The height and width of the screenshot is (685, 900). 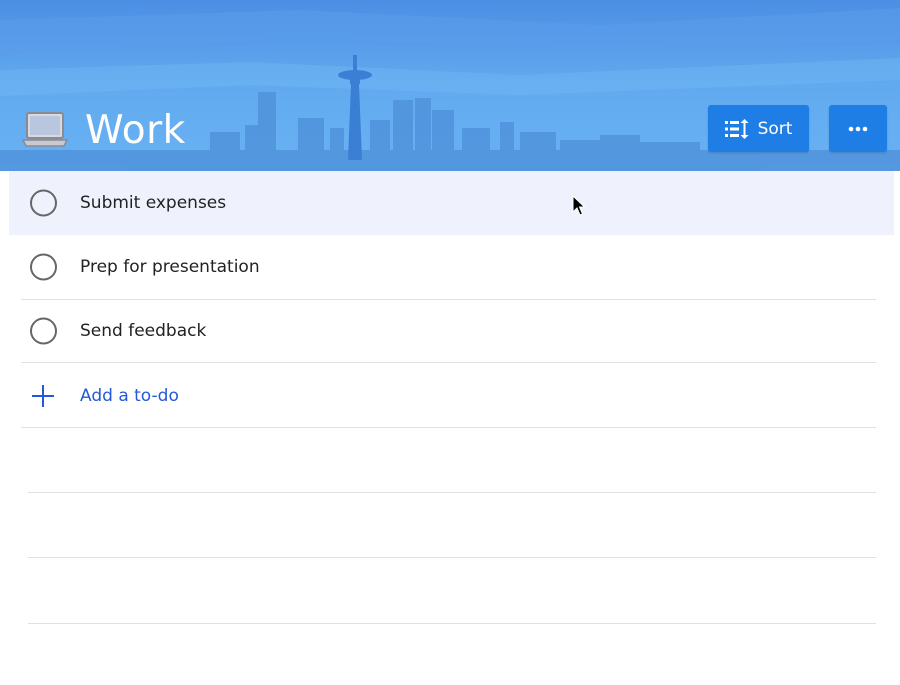 I want to click on laptop-icon, so click(x=45, y=129).